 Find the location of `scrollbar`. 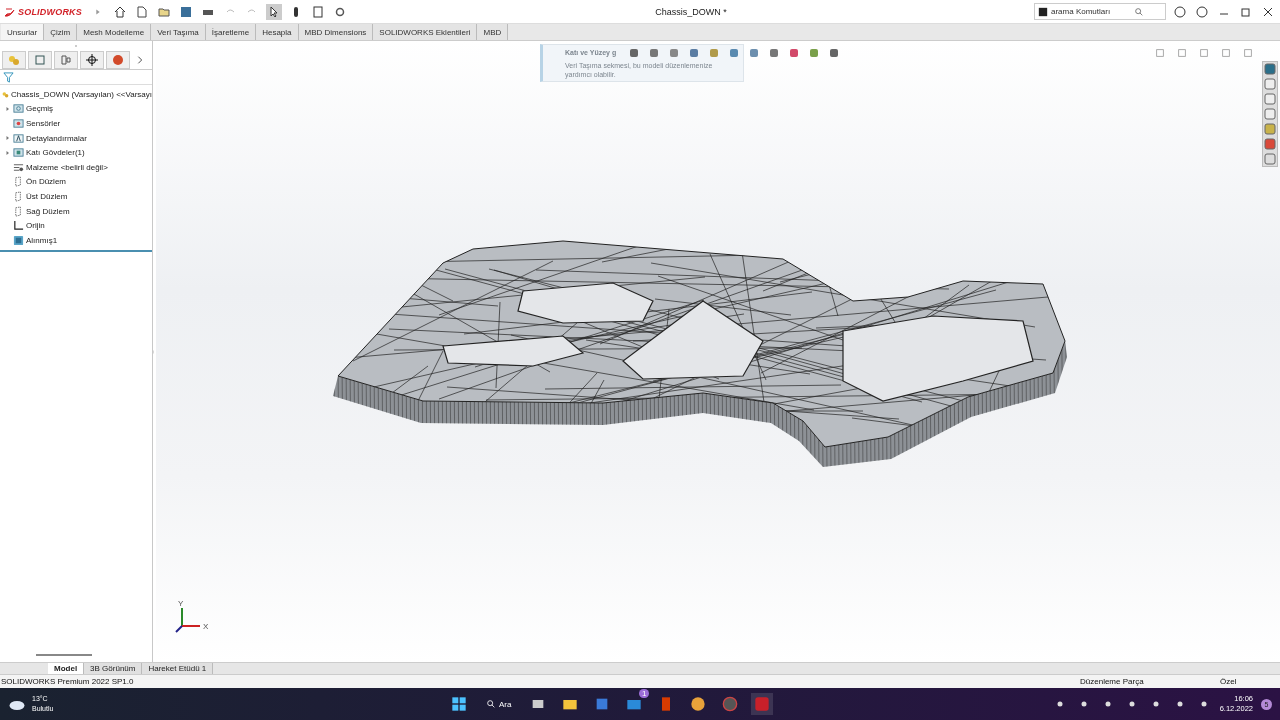

scrollbar is located at coordinates (64, 655).